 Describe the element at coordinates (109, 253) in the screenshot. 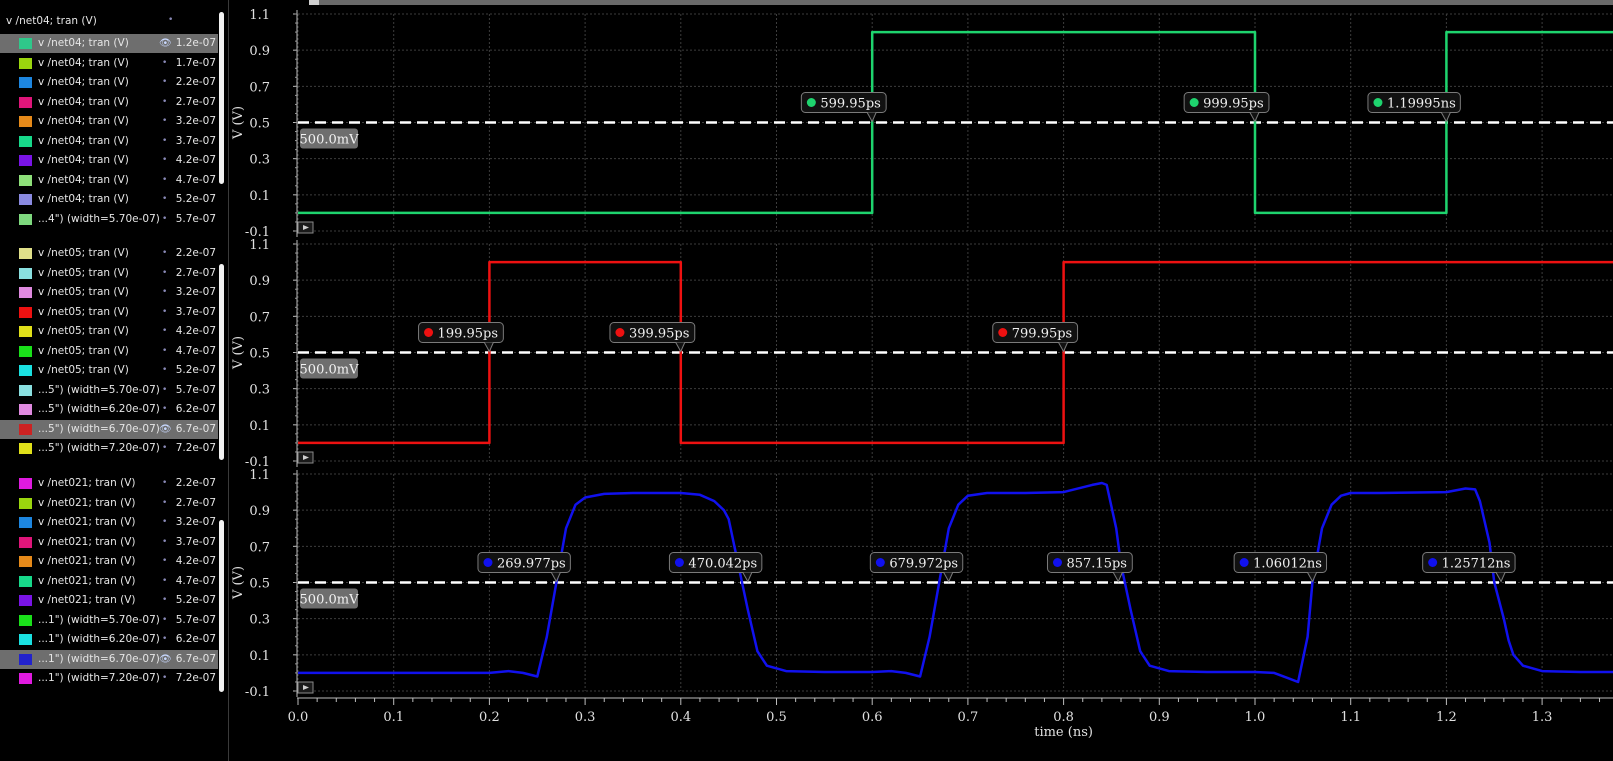

I see `legend-item: v /net05; tran (V) • 2.2e-07` at that location.